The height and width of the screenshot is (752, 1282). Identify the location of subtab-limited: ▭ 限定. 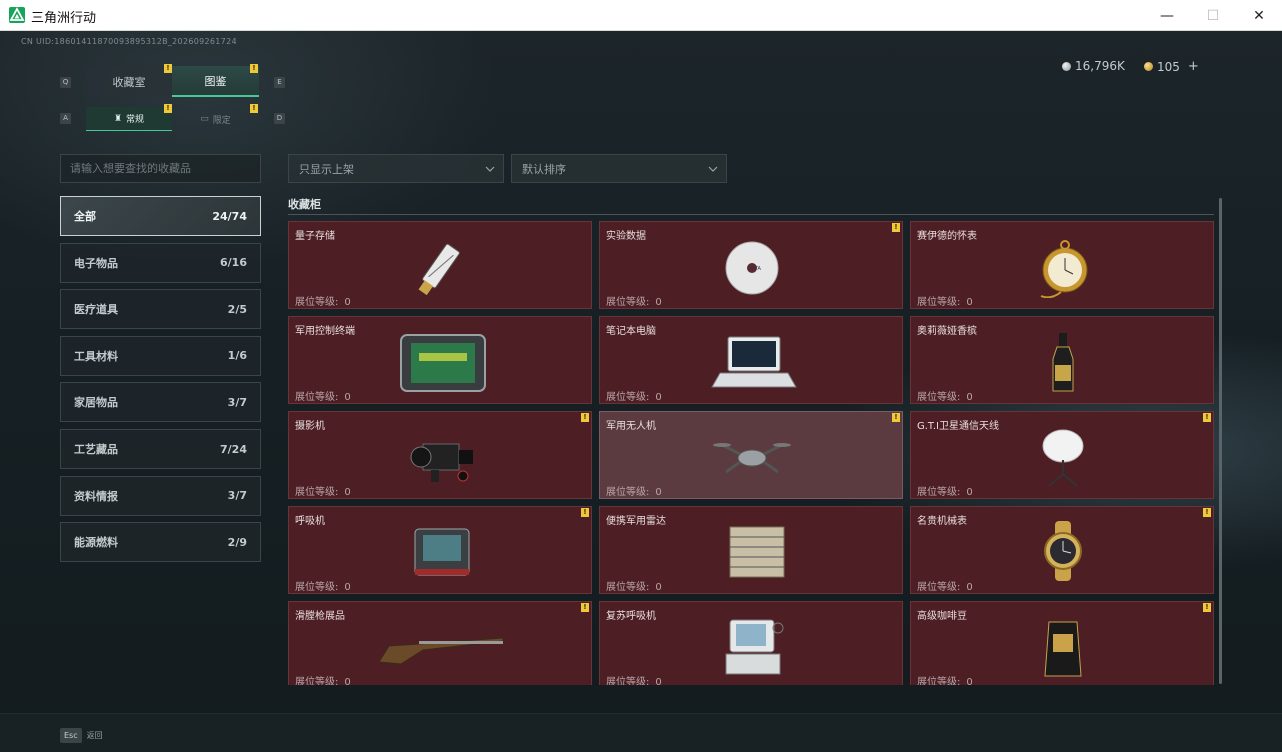
(215, 119).